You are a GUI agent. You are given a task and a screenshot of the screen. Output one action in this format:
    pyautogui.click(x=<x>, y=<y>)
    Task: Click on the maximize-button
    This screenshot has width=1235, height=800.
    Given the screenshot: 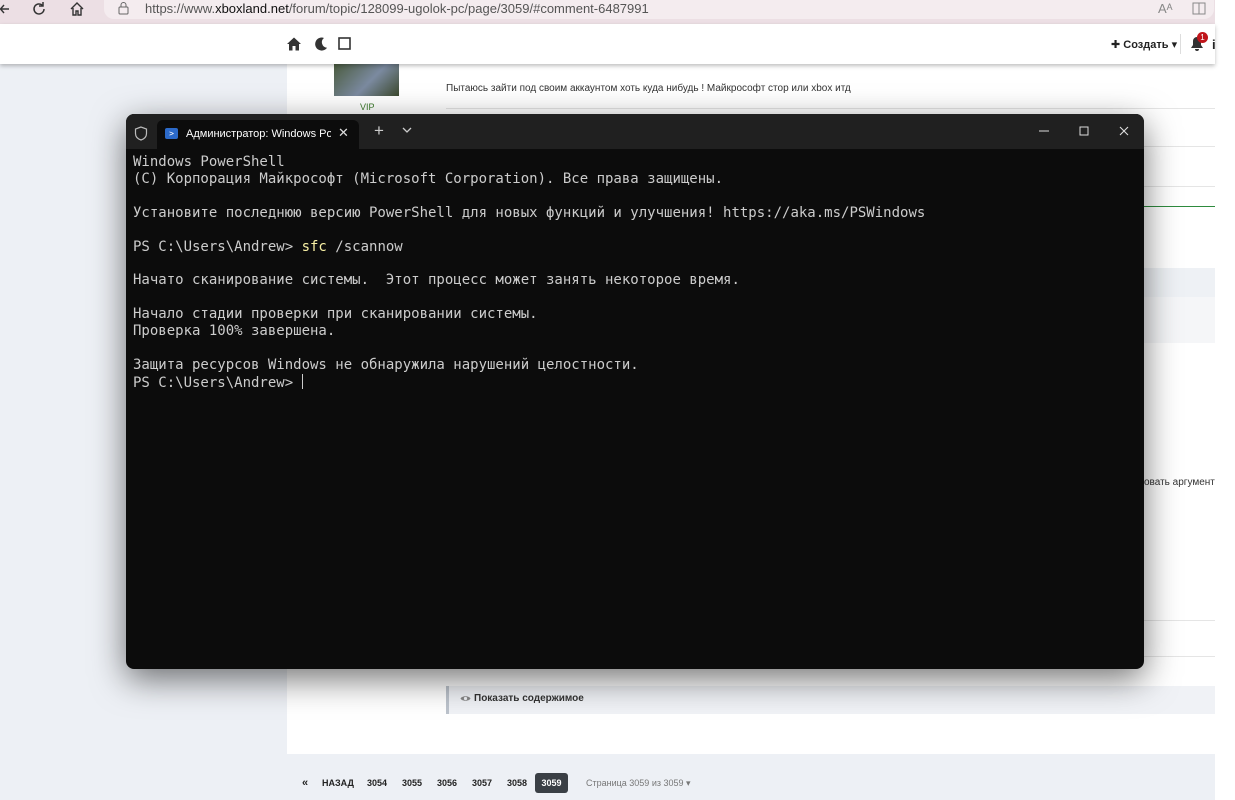 What is the action you would take?
    pyautogui.click(x=1084, y=131)
    